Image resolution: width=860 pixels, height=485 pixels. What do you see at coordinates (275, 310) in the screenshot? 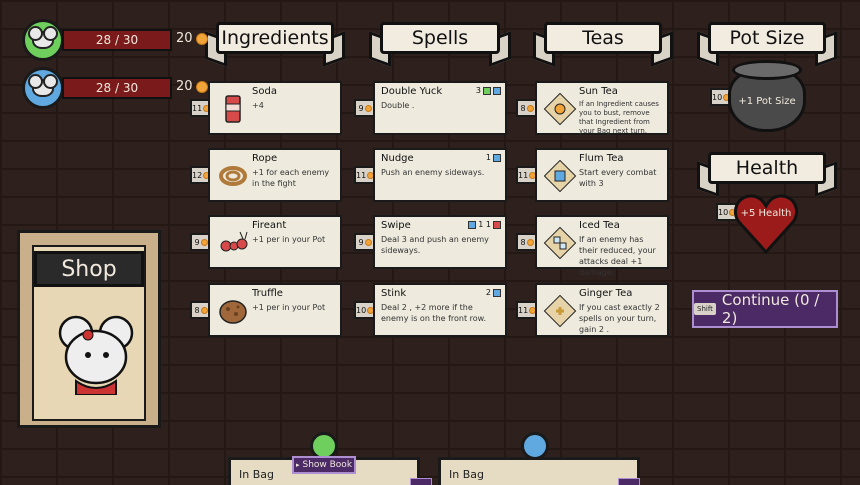
I see `ingredient-card-truffle: Truffle +1 per in your Pot` at bounding box center [275, 310].